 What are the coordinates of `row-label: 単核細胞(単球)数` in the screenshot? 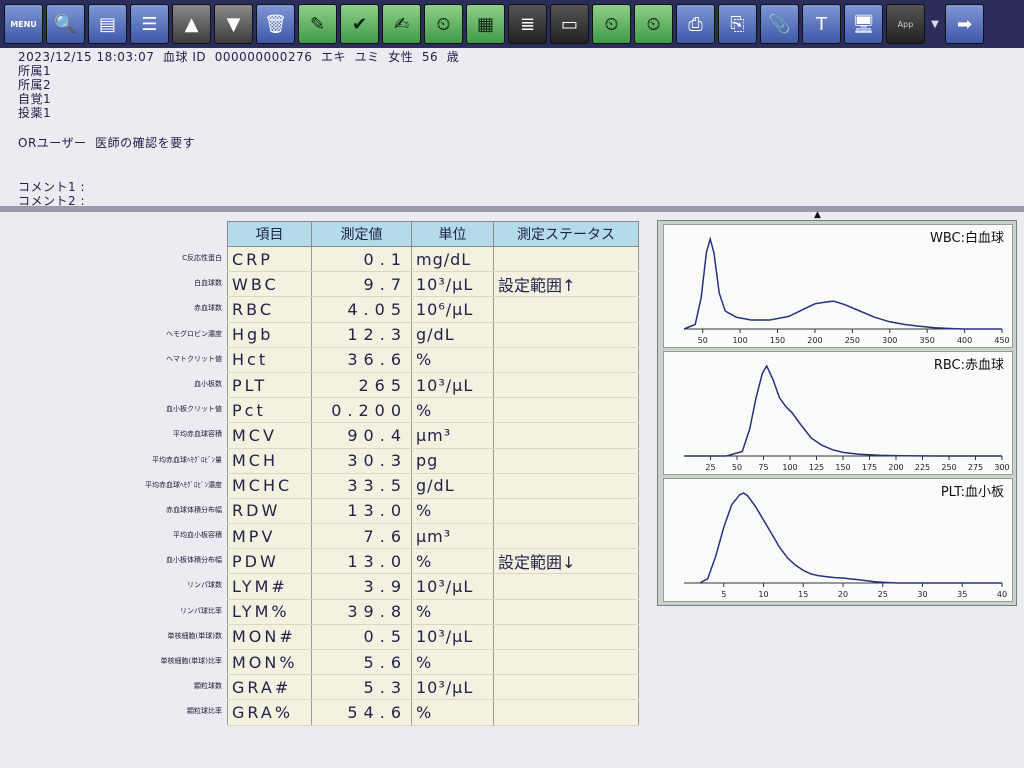 It's located at (194, 635).